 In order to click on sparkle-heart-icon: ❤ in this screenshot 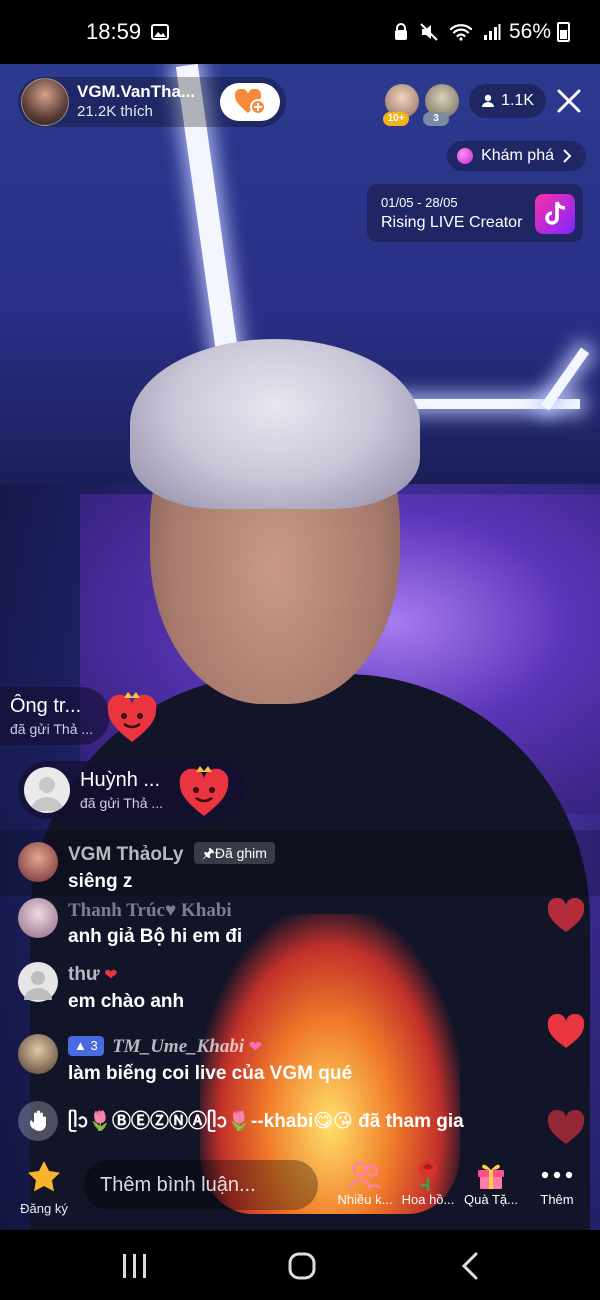, I will do `click(255, 1047)`.